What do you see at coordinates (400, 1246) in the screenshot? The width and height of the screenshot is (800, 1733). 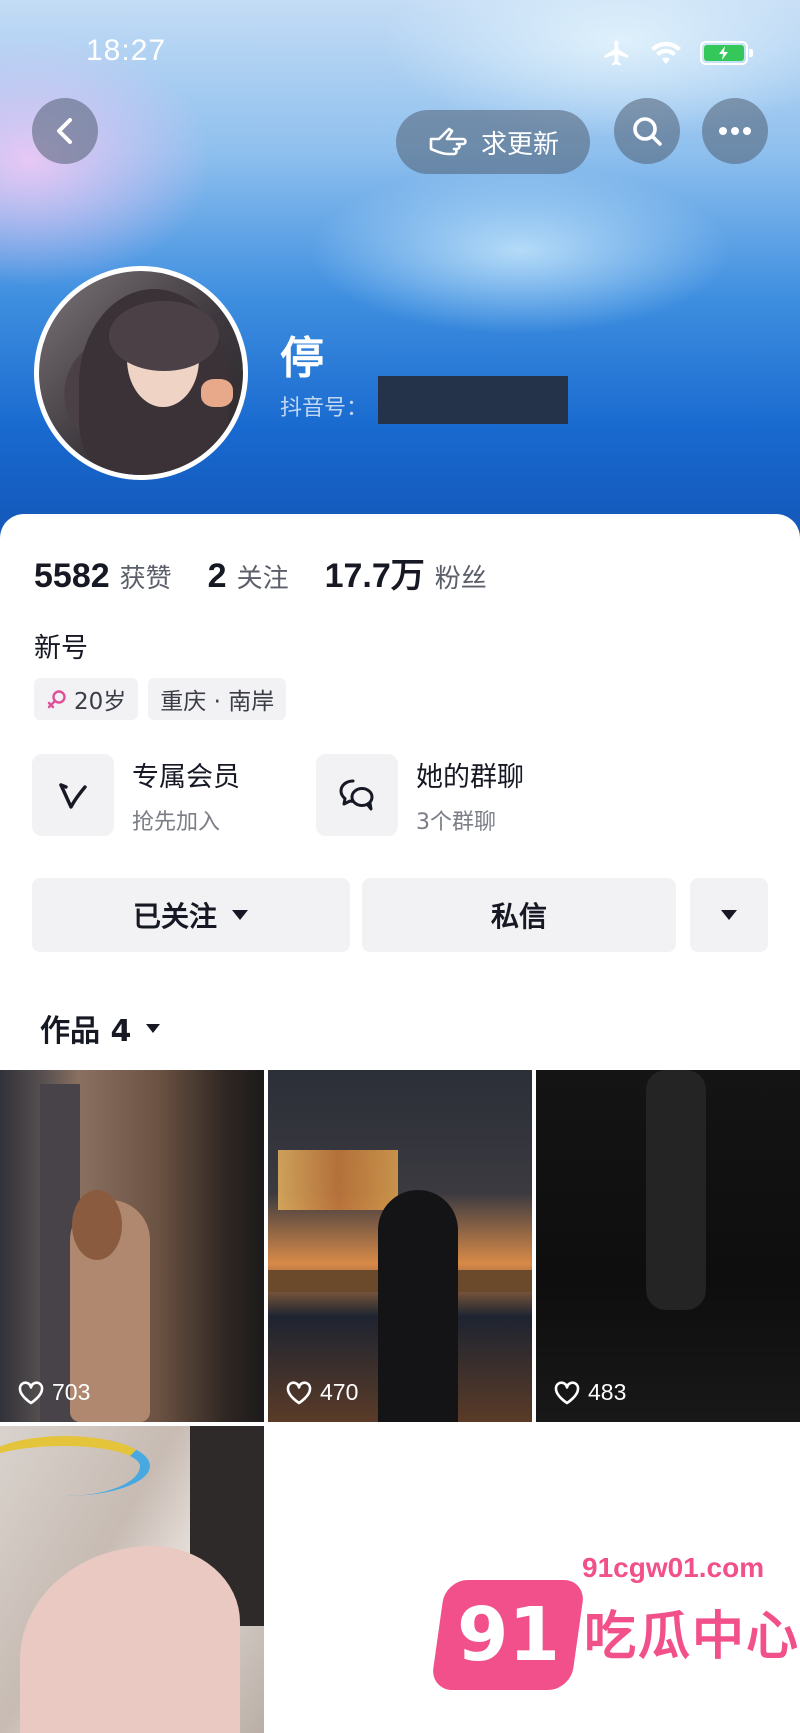 I see `video-thumbnail: 470` at bounding box center [400, 1246].